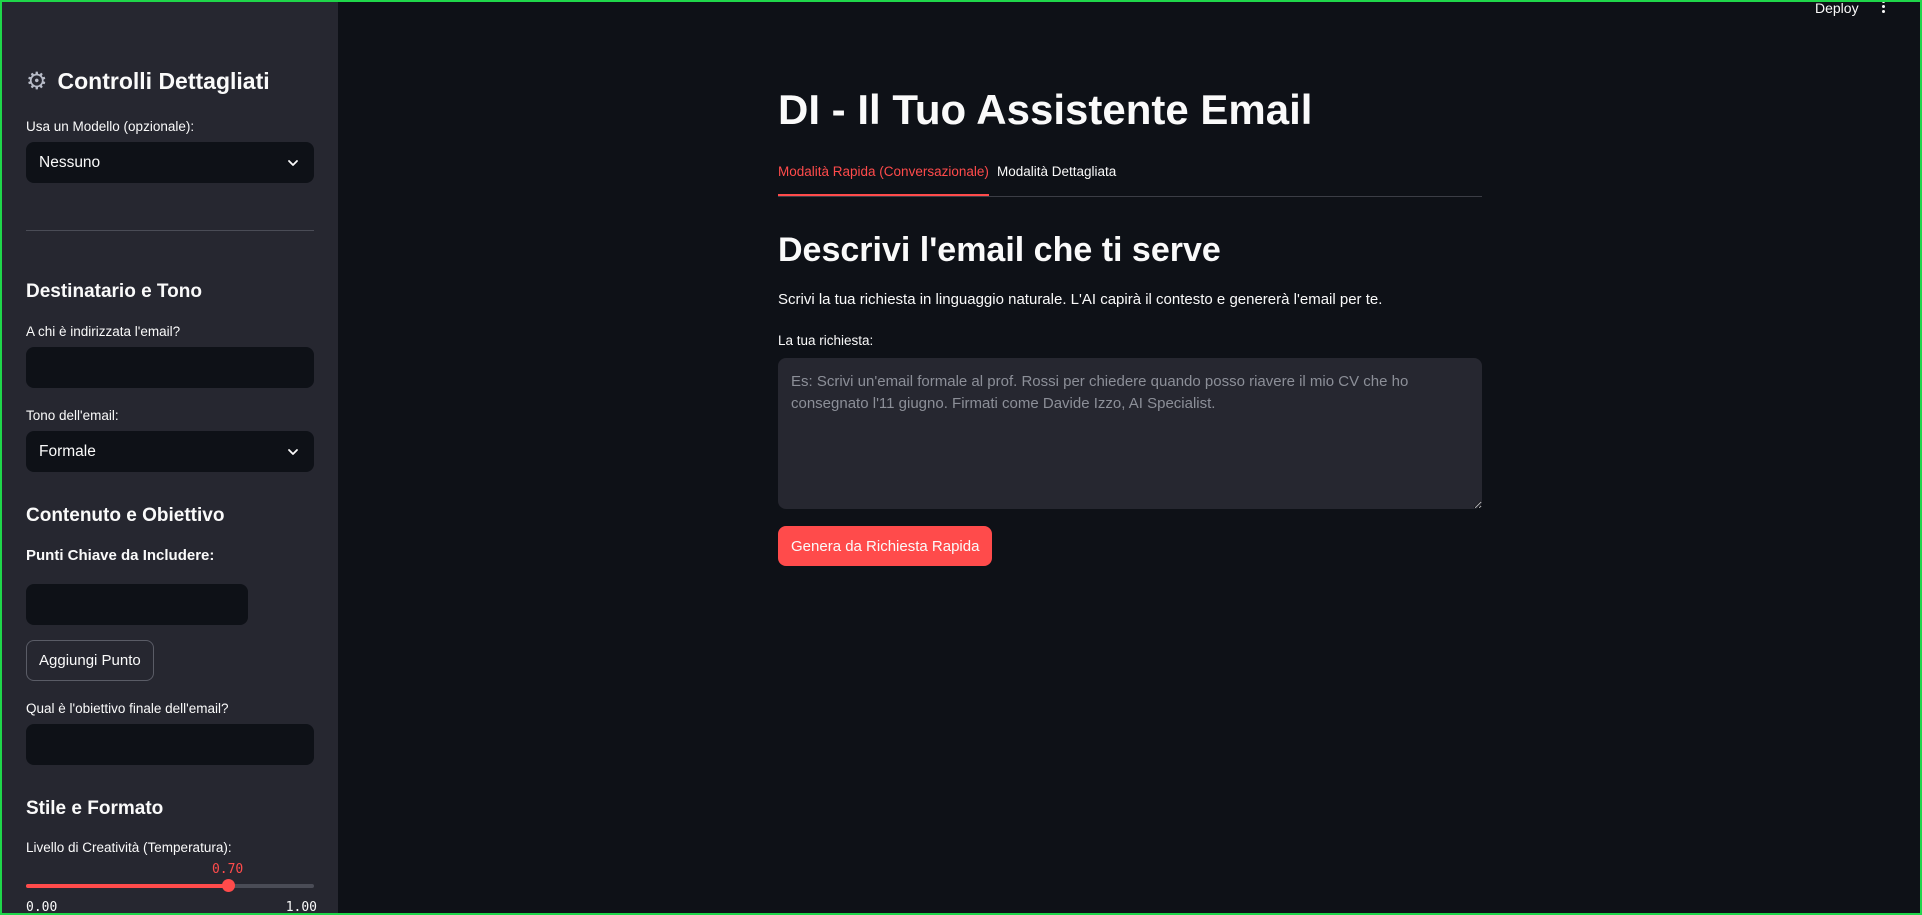  I want to click on tone-select-value: Formale, so click(67, 451).